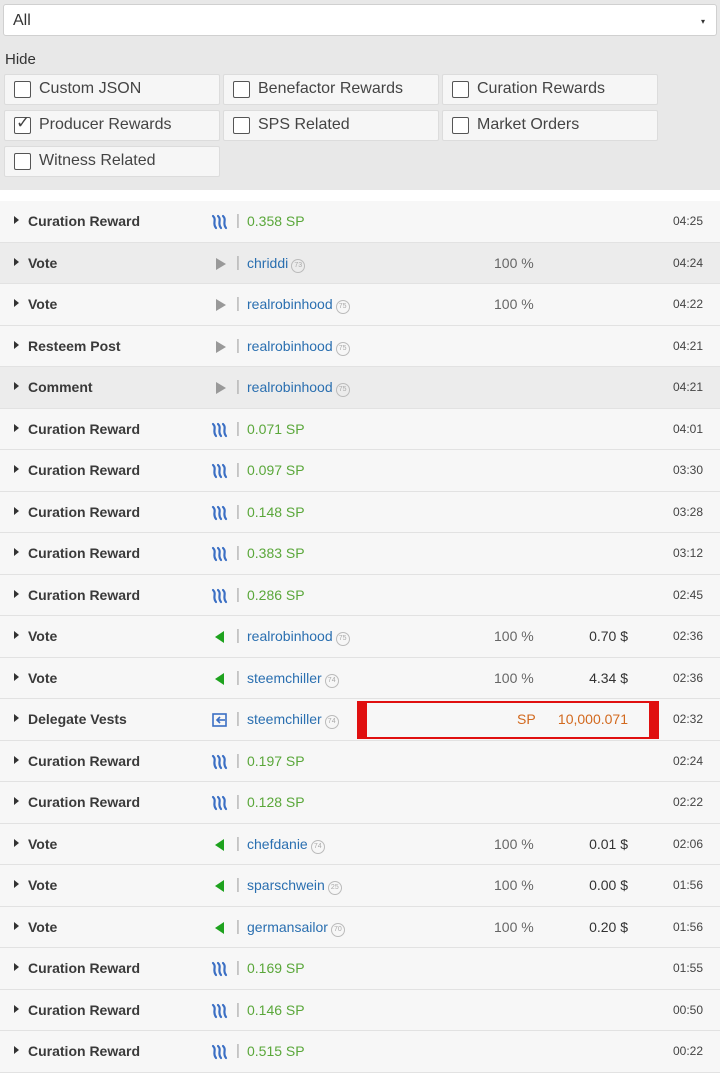  Describe the element at coordinates (74, 345) in the screenshot. I see `operation-type: Resteem Post` at that location.